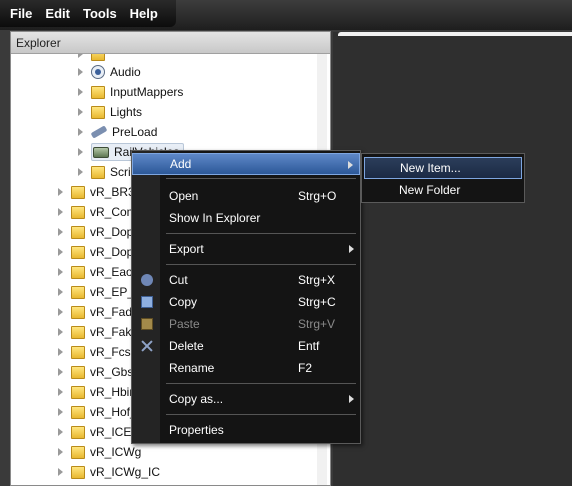 This screenshot has height=486, width=572. I want to click on tree-item-label: vR_ICWg, so click(116, 452).